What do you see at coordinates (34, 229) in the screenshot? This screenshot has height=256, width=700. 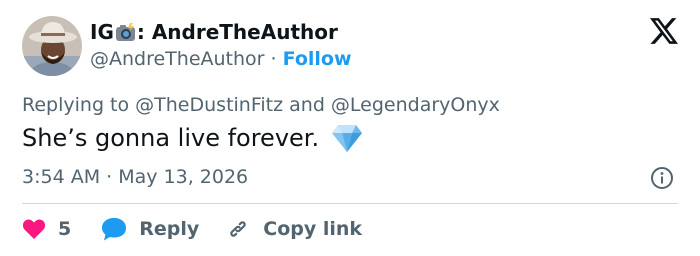 I see `heart-icon` at bounding box center [34, 229].